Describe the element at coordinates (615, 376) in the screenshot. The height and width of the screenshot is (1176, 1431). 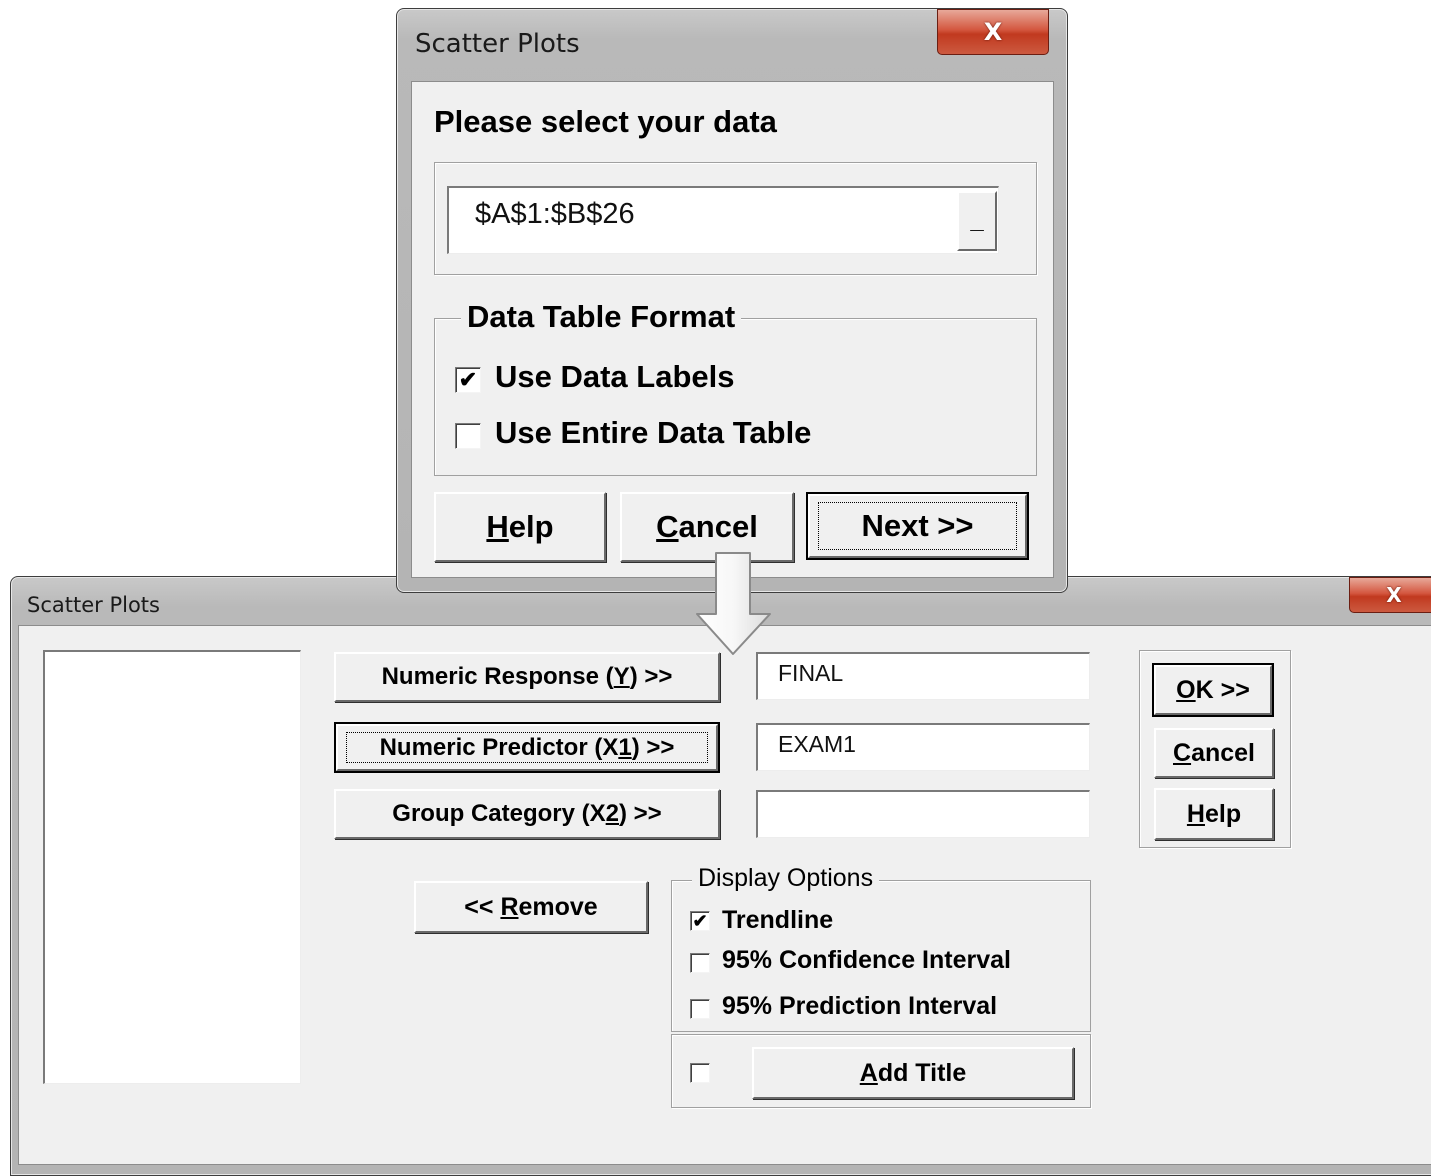
I see `use-data-labels-label: Use Data Labels` at that location.